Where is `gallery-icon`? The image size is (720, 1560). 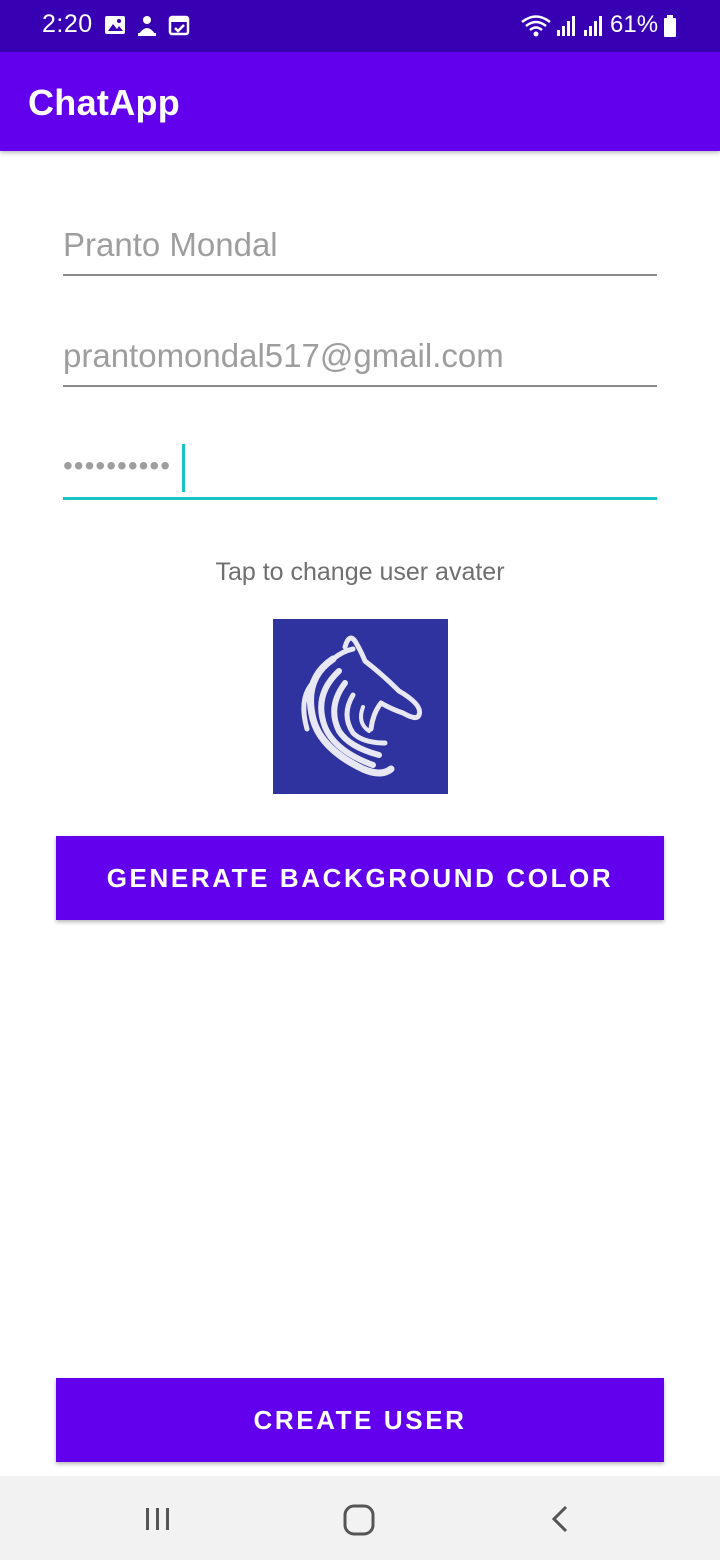
gallery-icon is located at coordinates (115, 25).